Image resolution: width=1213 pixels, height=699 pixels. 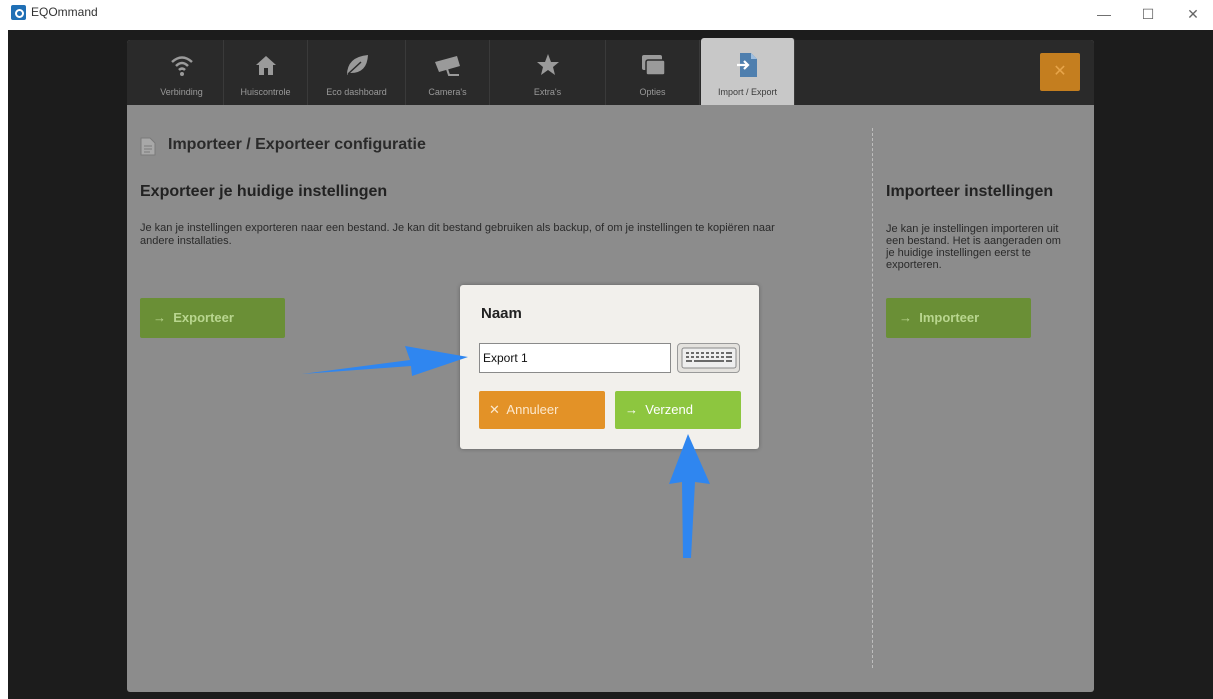 What do you see at coordinates (949, 317) in the screenshot?
I see `import-button-label: Importeer` at bounding box center [949, 317].